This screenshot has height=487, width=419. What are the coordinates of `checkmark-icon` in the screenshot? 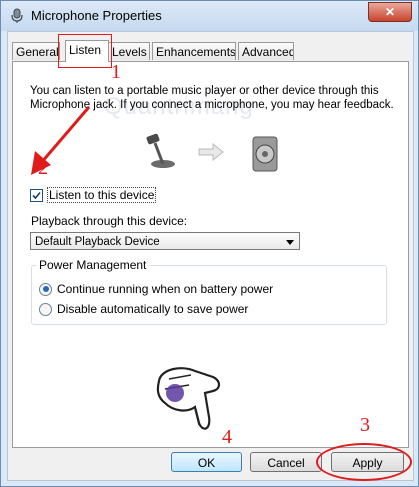 It's located at (36, 195).